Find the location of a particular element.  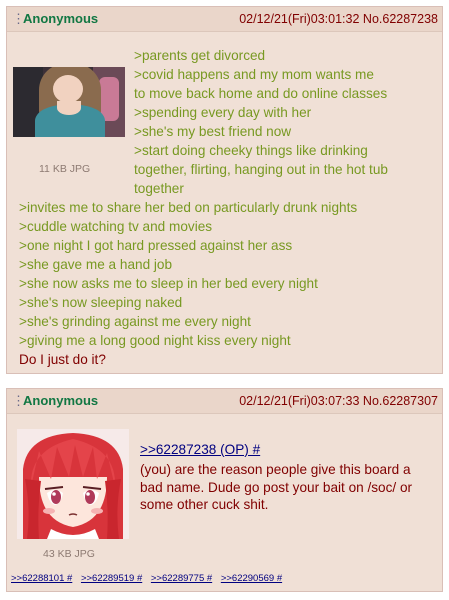

file-info: 43 KB JPG is located at coordinates (69, 554).